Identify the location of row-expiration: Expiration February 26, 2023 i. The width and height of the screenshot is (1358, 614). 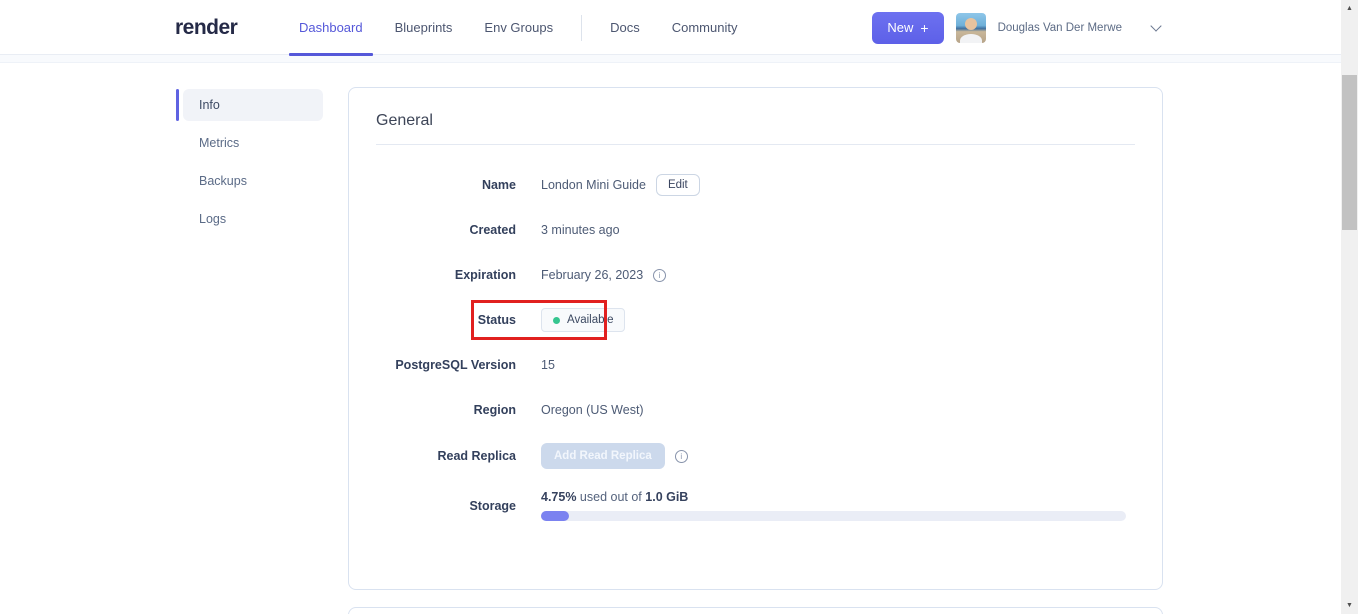
(755, 275).